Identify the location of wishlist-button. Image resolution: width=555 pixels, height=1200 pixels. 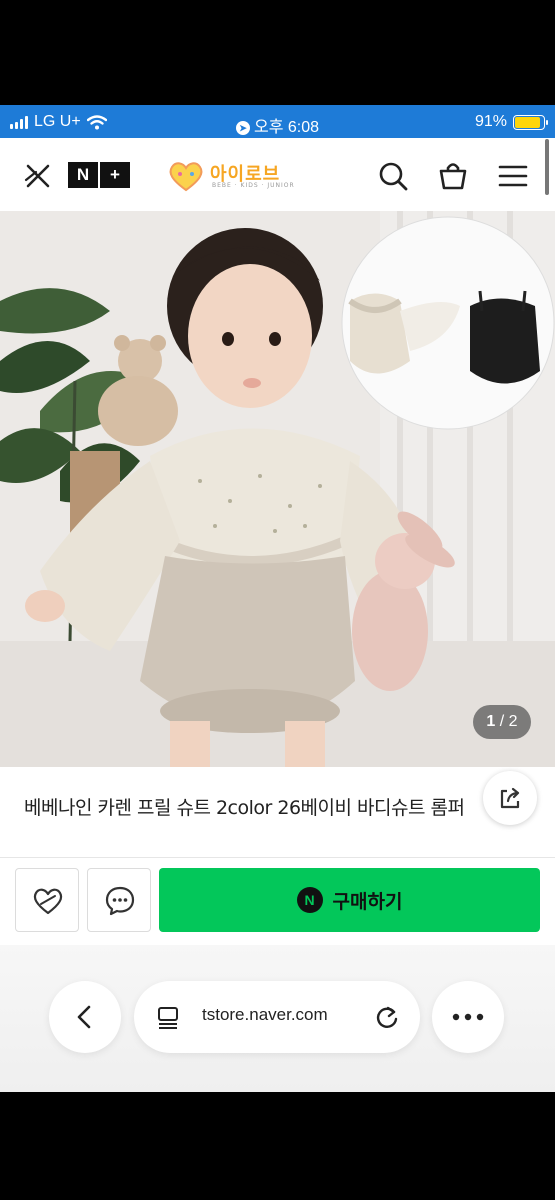
(47, 900).